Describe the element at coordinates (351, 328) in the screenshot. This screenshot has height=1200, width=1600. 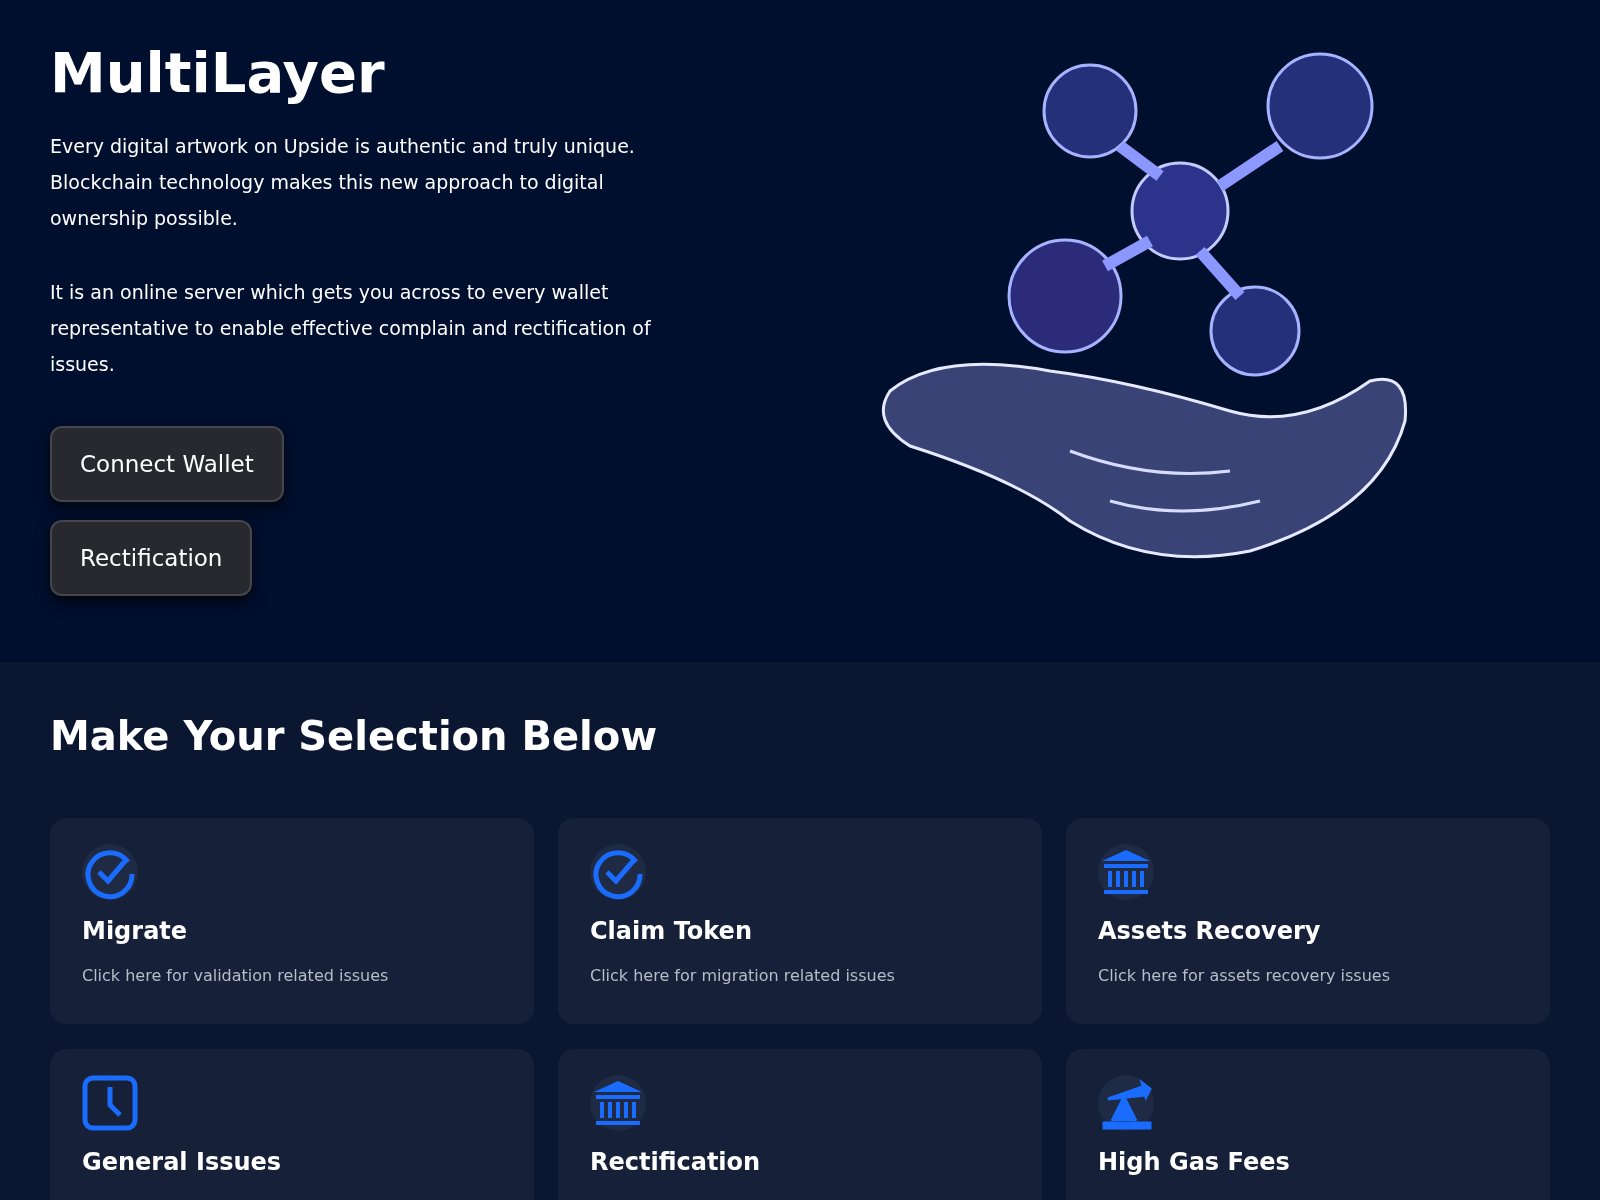
I see `intro-paragraph: It is an online server which gets you across to every wallet representative to enable effective complain and rectification of issues.` at that location.